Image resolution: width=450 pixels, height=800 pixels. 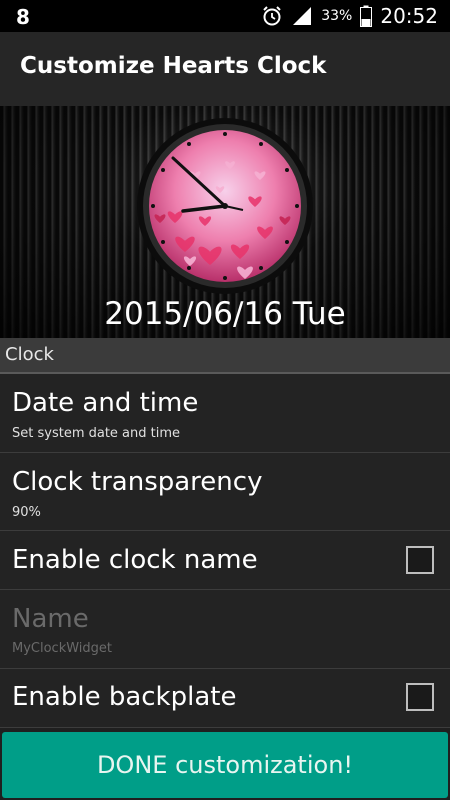 I want to click on pref-enable-clock-name: Enable clock name, so click(x=225, y=560).